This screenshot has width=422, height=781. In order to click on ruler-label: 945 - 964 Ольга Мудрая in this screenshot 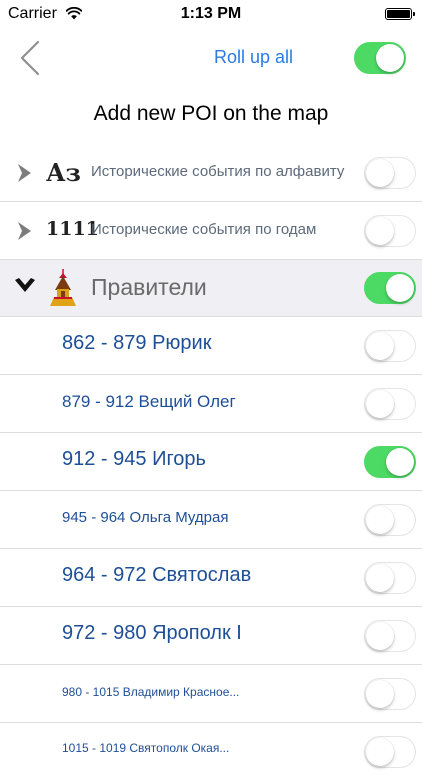, I will do `click(145, 517)`.